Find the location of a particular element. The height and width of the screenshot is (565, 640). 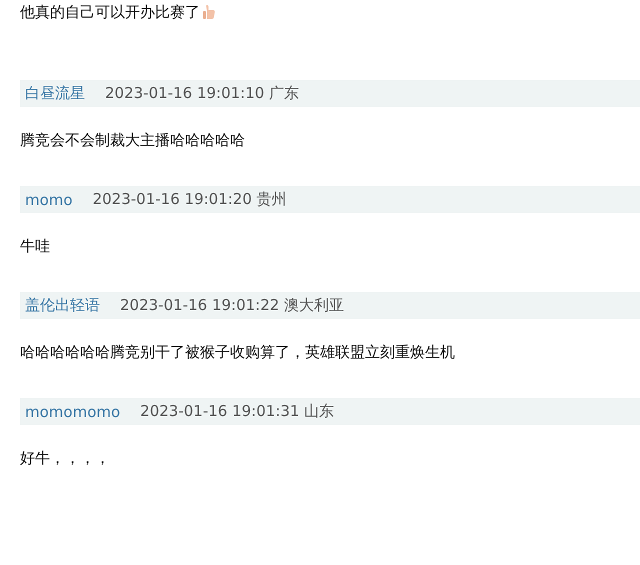

comment-text: 哈哈哈哈哈哈腾竞别干了被猴子收购算了，英雄联盟立刻重焕生机 is located at coordinates (237, 352).